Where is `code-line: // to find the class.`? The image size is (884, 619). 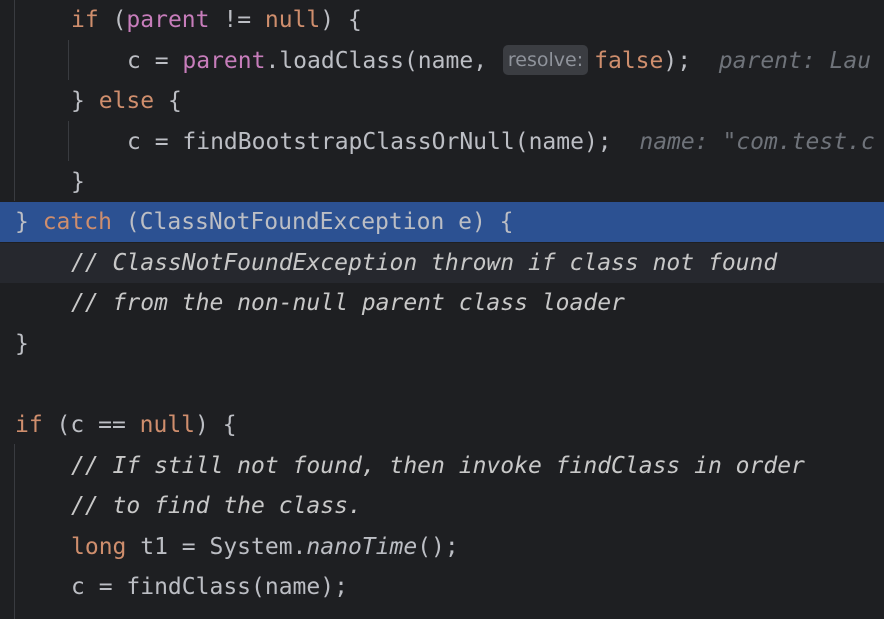 code-line: // to find the class. is located at coordinates (442, 506).